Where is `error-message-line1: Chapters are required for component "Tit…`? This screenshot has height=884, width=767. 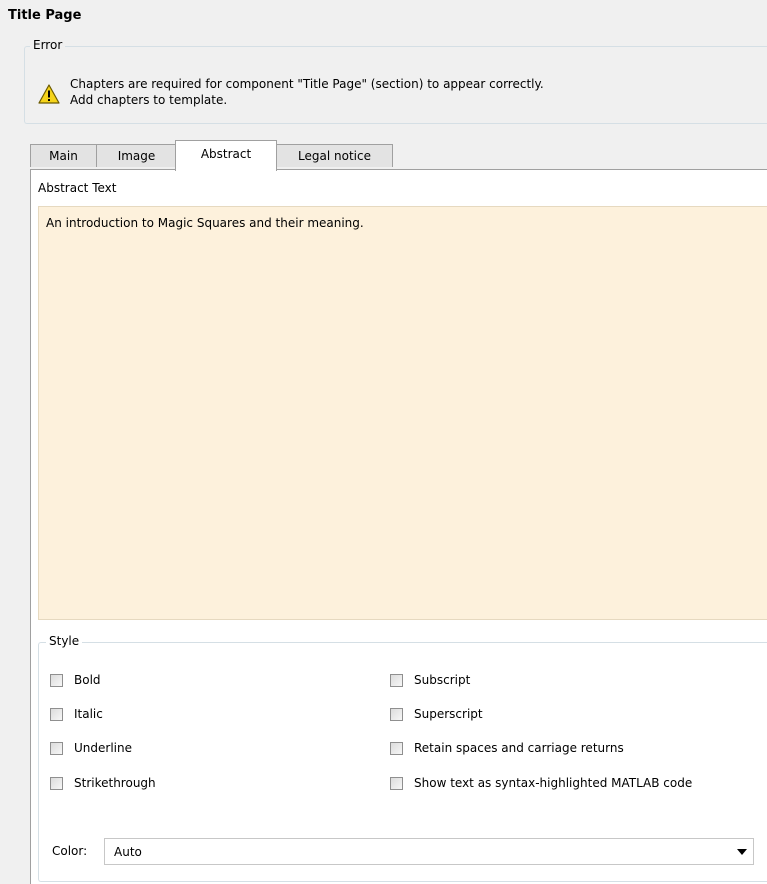 error-message-line1: Chapters are required for component "Tit… is located at coordinates (307, 84).